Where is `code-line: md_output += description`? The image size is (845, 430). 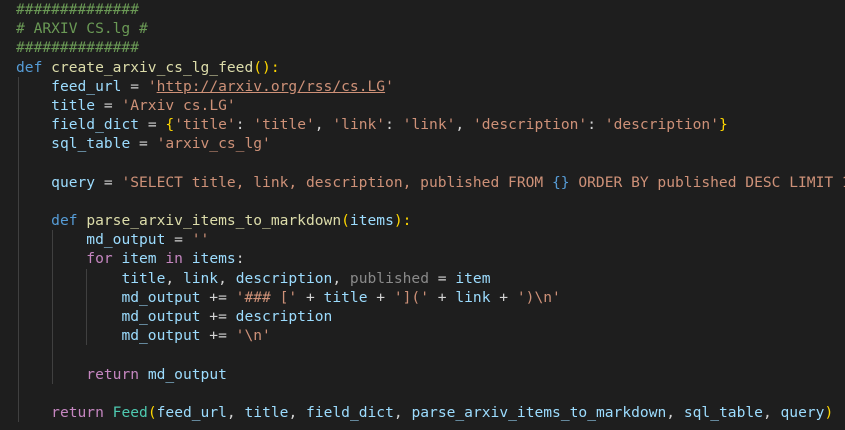
code-line: md_output += description is located at coordinates (430, 317).